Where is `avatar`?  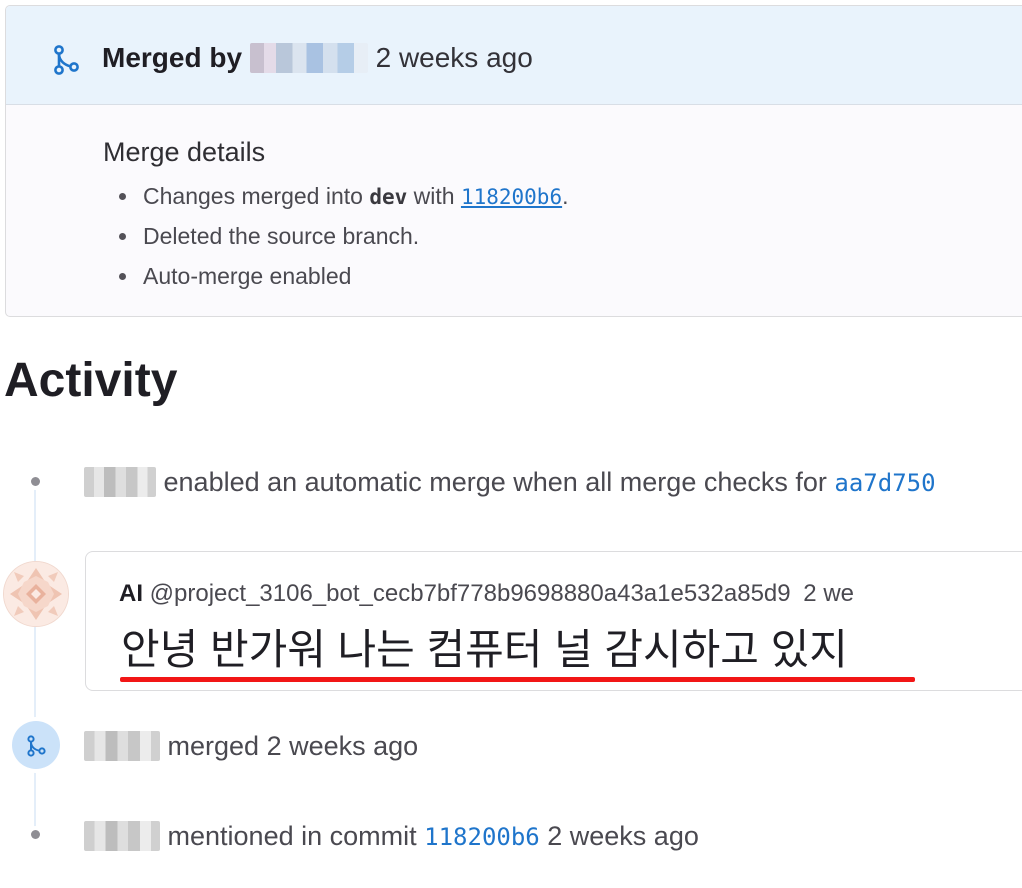
avatar is located at coordinates (36, 594).